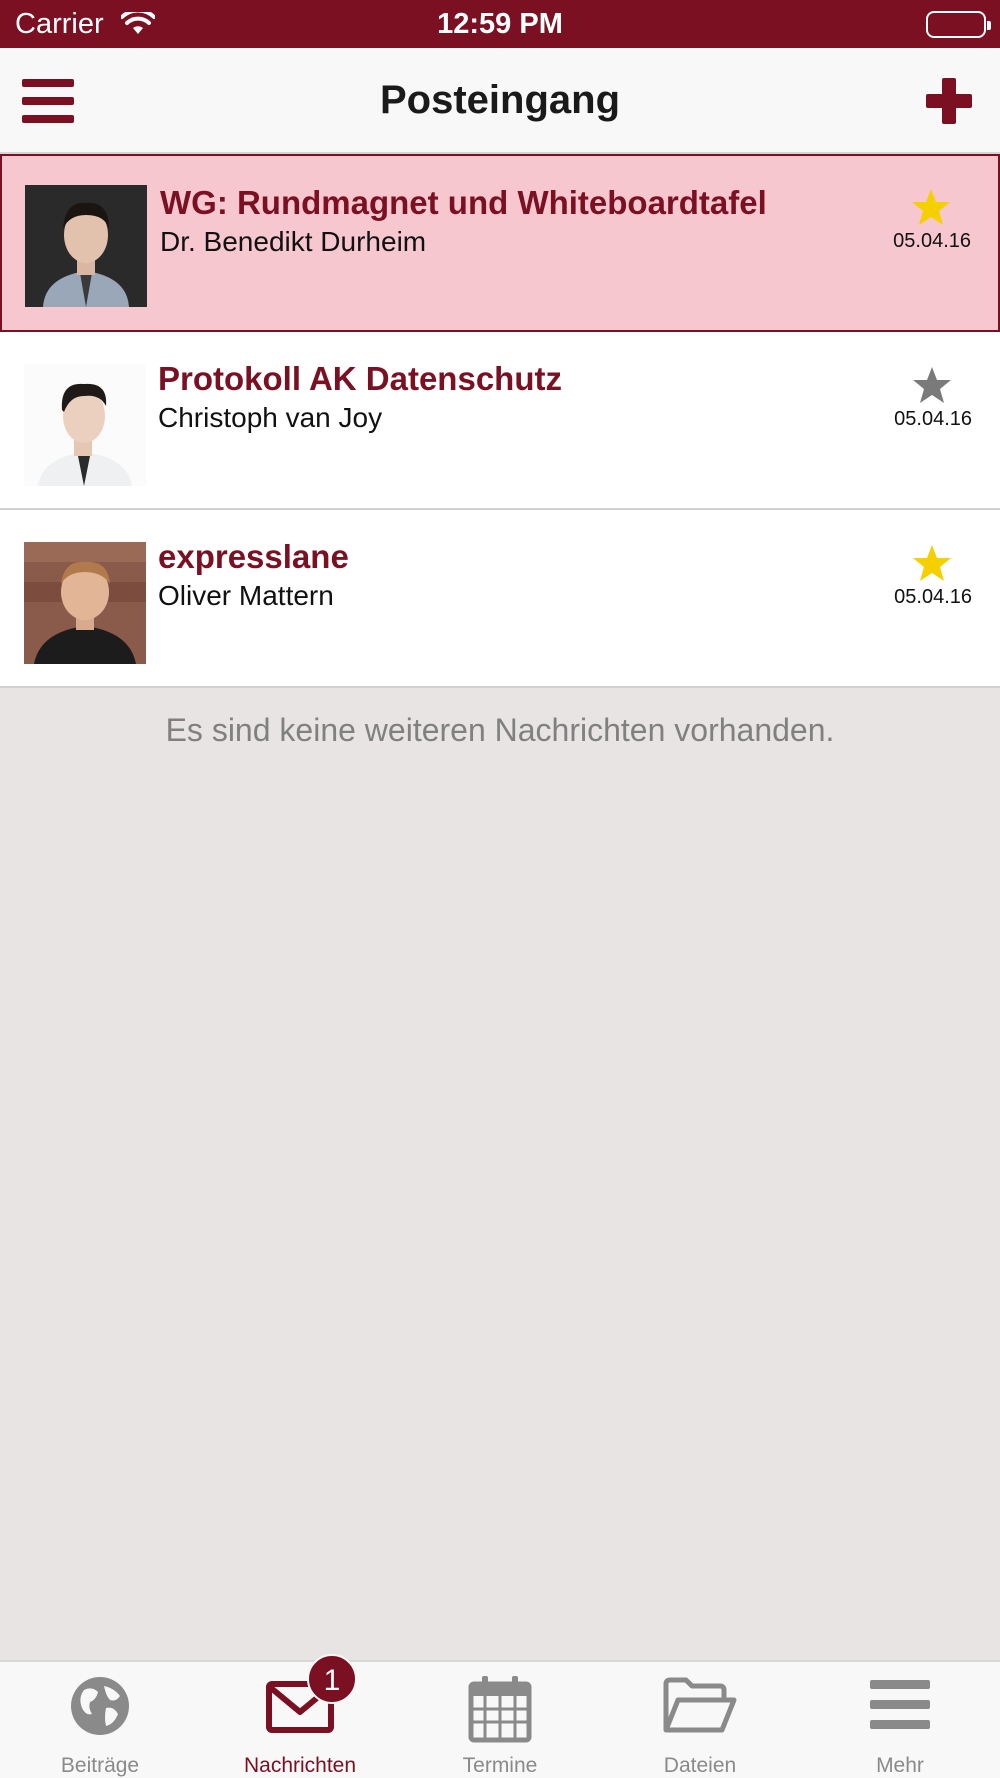  I want to click on hamburger-menu-button, so click(48, 101).